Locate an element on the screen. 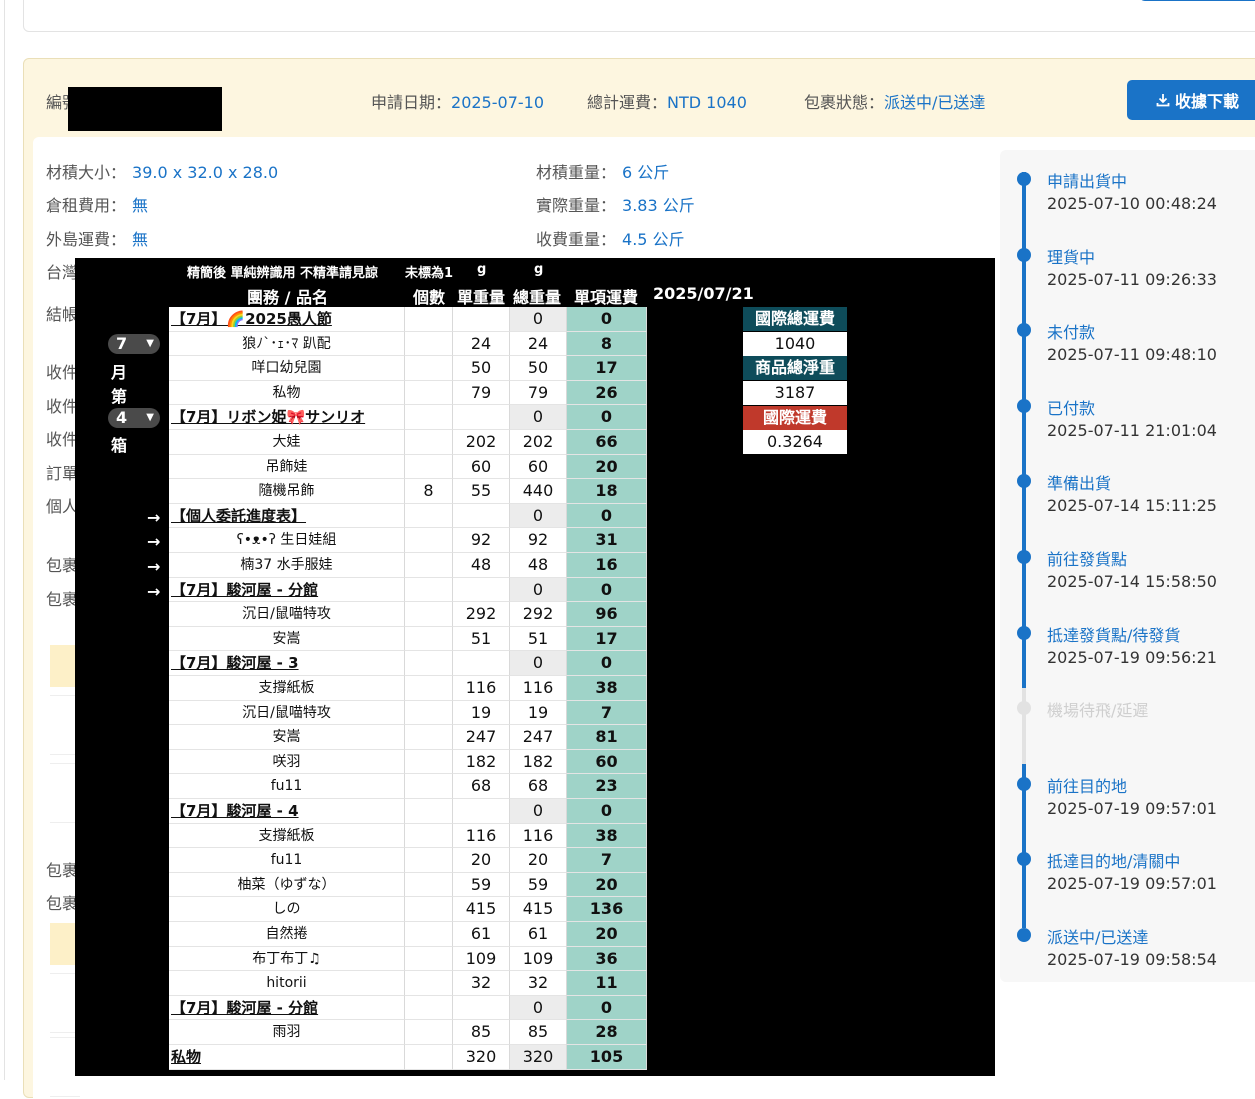 Image resolution: width=1255 pixels, height=1099 pixels. timeline-item: 未付款 2025-07-11 09:48:10 is located at coordinates (1127, 339).